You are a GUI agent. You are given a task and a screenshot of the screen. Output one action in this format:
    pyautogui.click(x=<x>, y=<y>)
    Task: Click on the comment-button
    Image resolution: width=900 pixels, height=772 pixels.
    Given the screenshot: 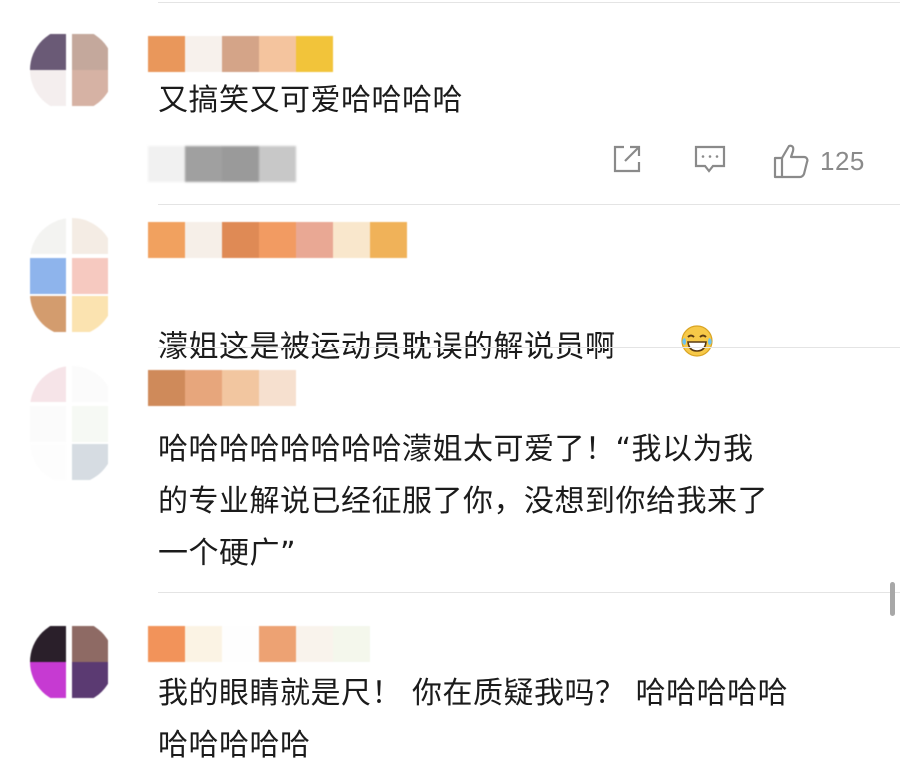 What is the action you would take?
    pyautogui.click(x=710, y=159)
    